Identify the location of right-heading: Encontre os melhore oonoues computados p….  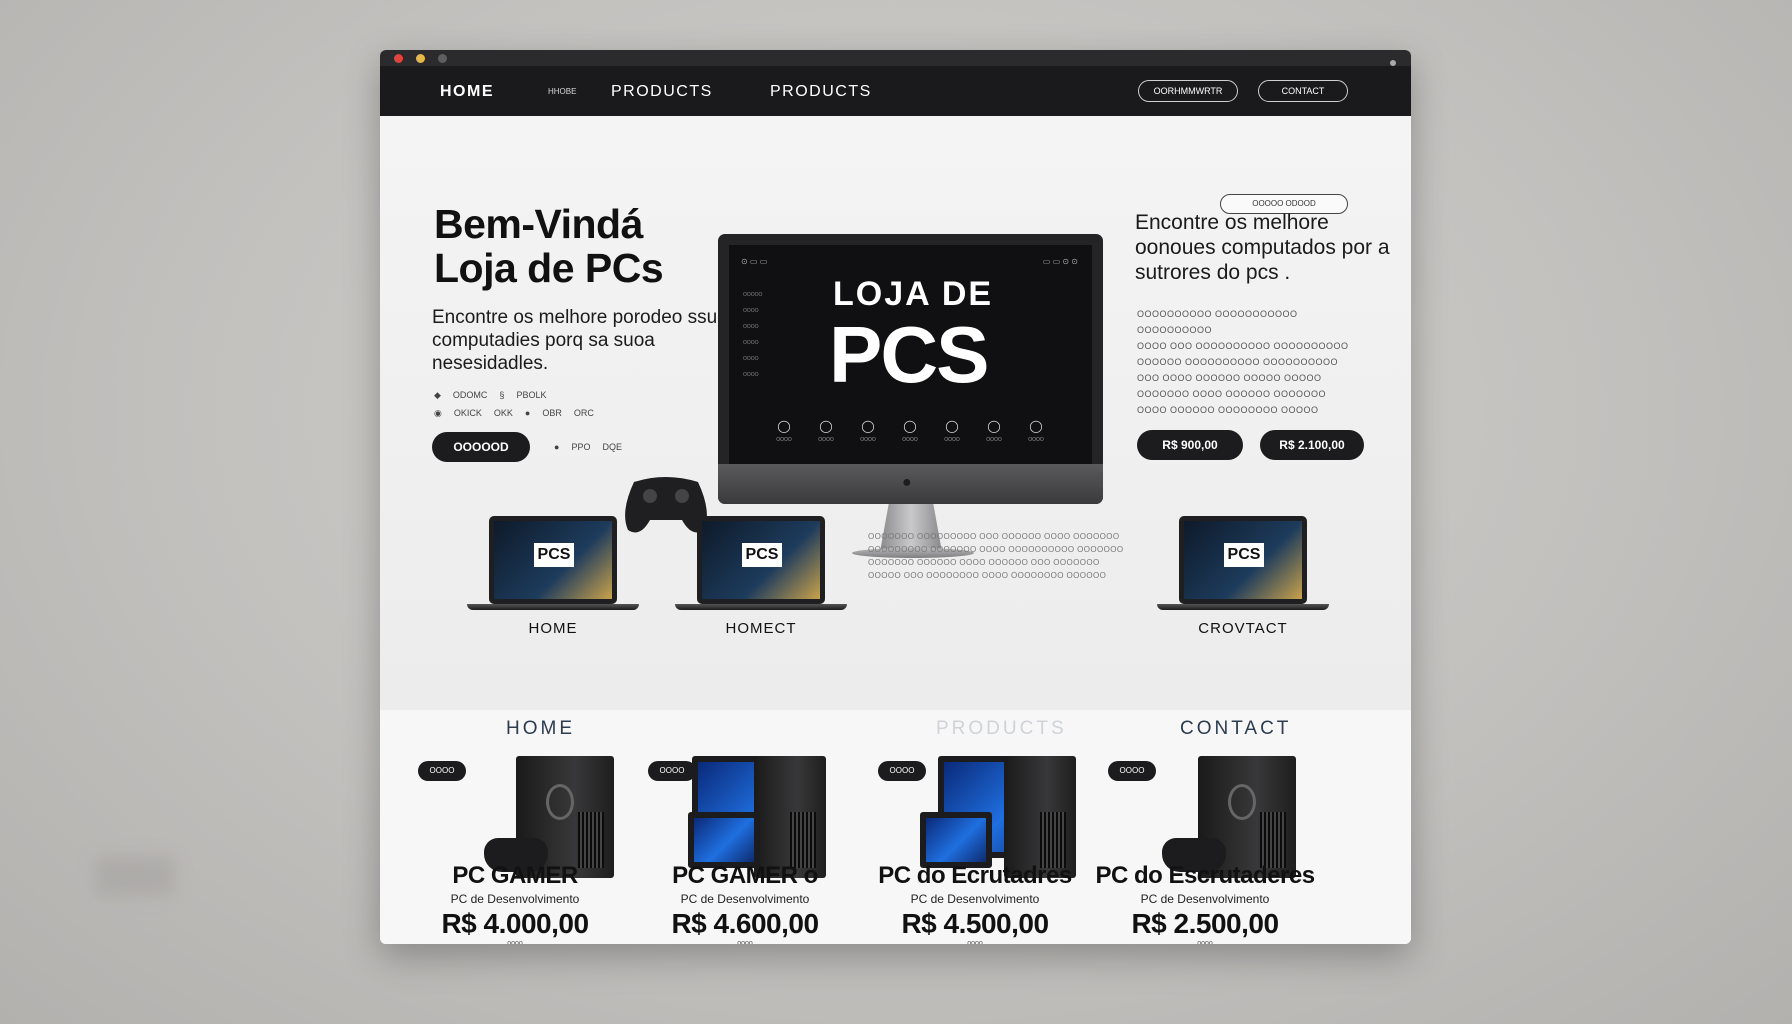
(1262, 247).